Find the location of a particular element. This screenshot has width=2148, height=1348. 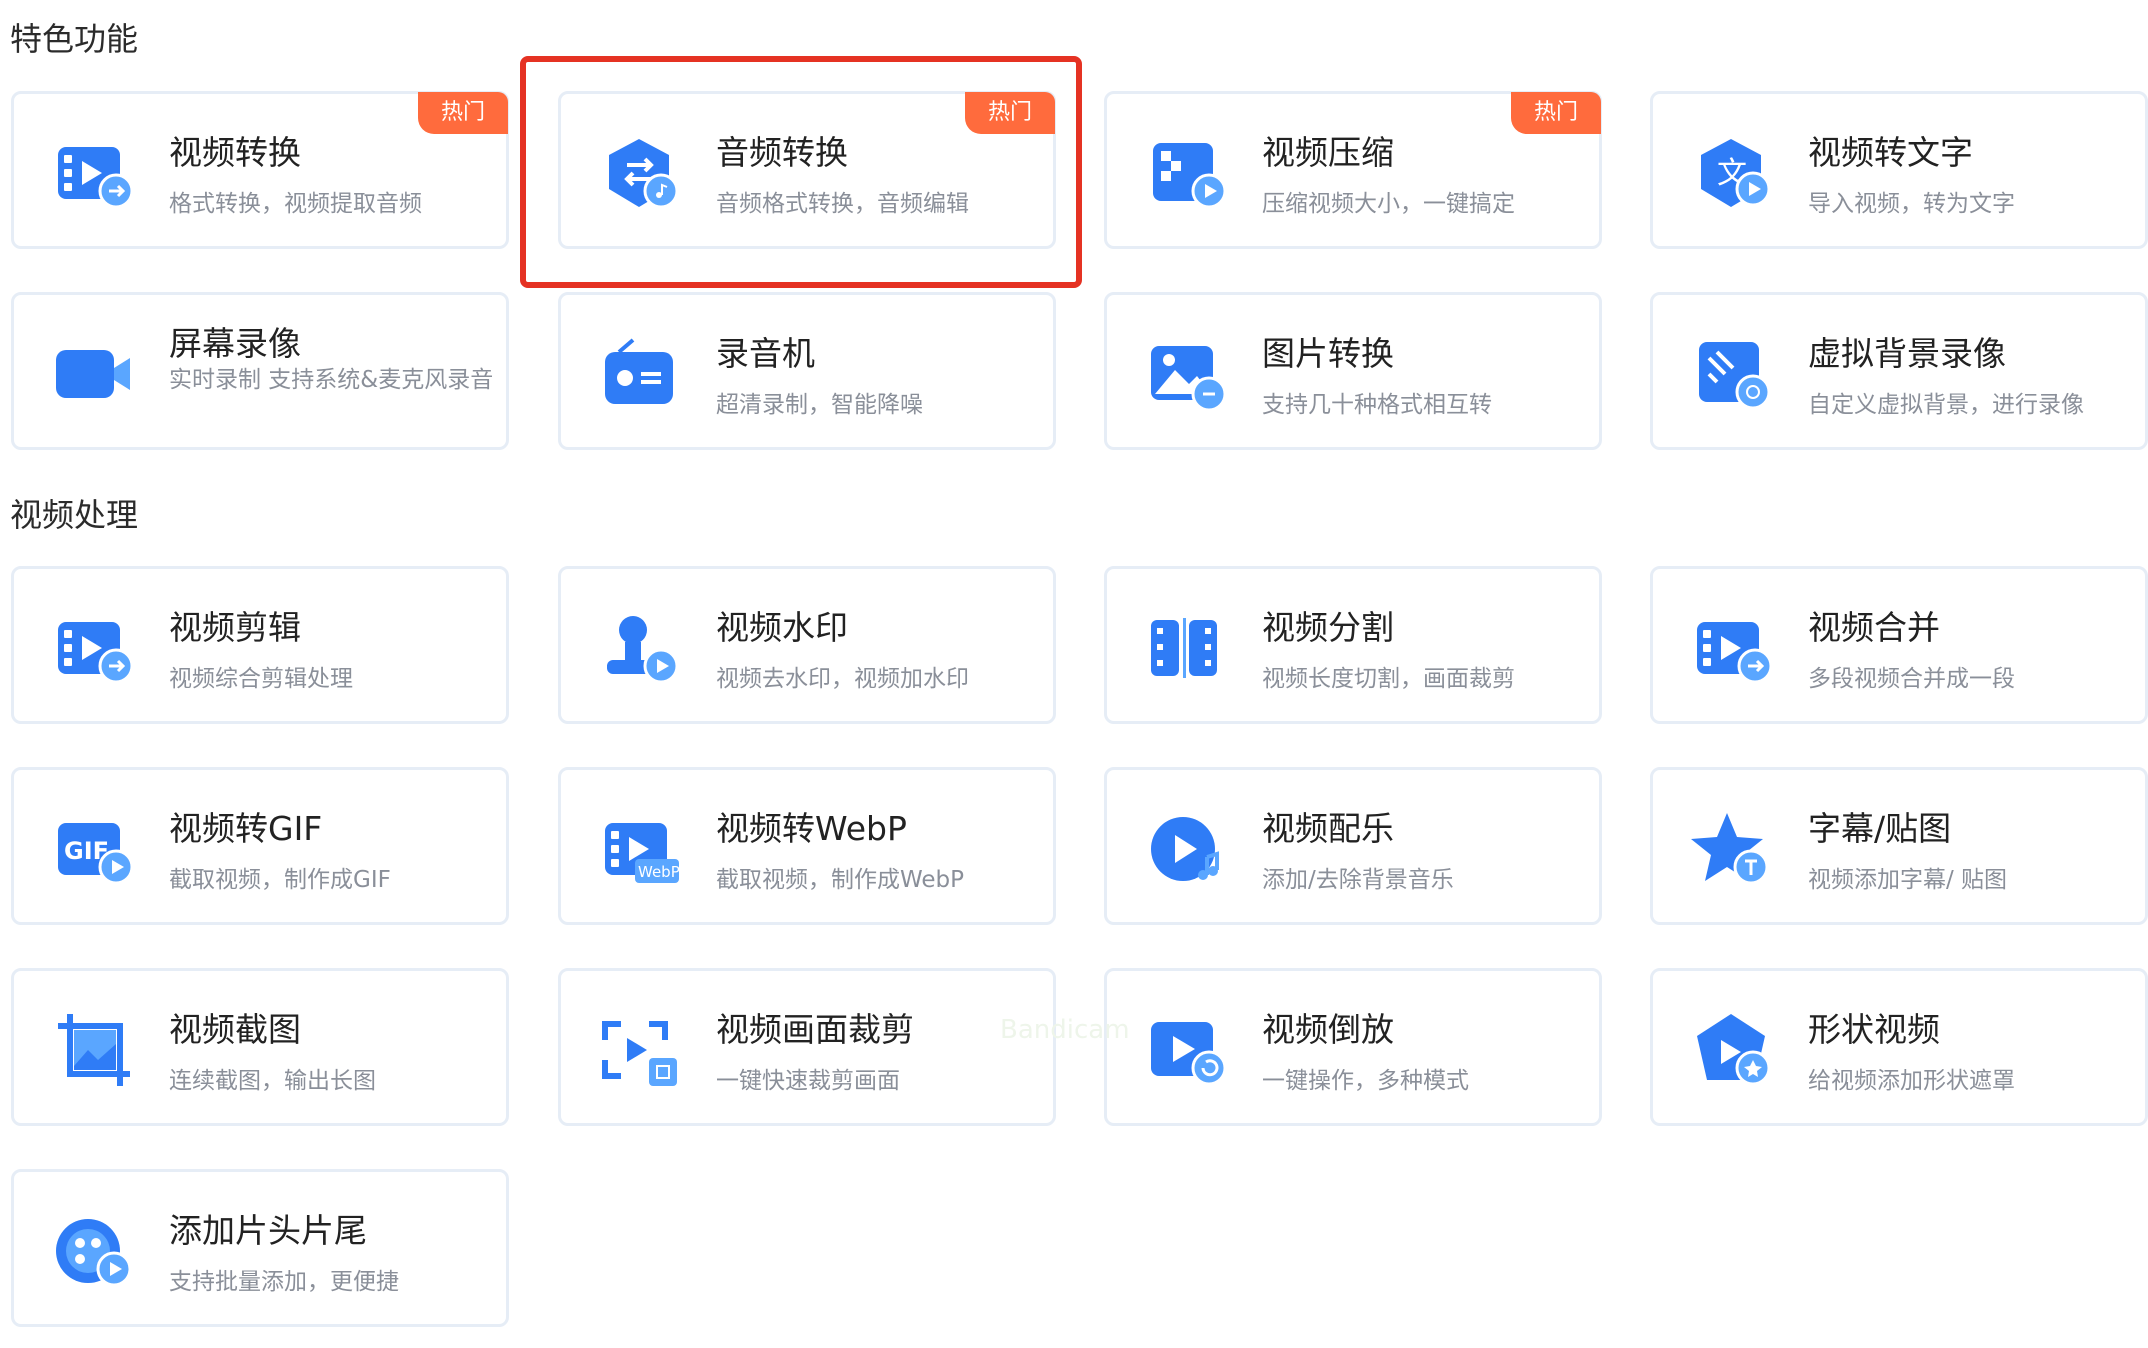

video-merge-icon is located at coordinates (1733, 648).